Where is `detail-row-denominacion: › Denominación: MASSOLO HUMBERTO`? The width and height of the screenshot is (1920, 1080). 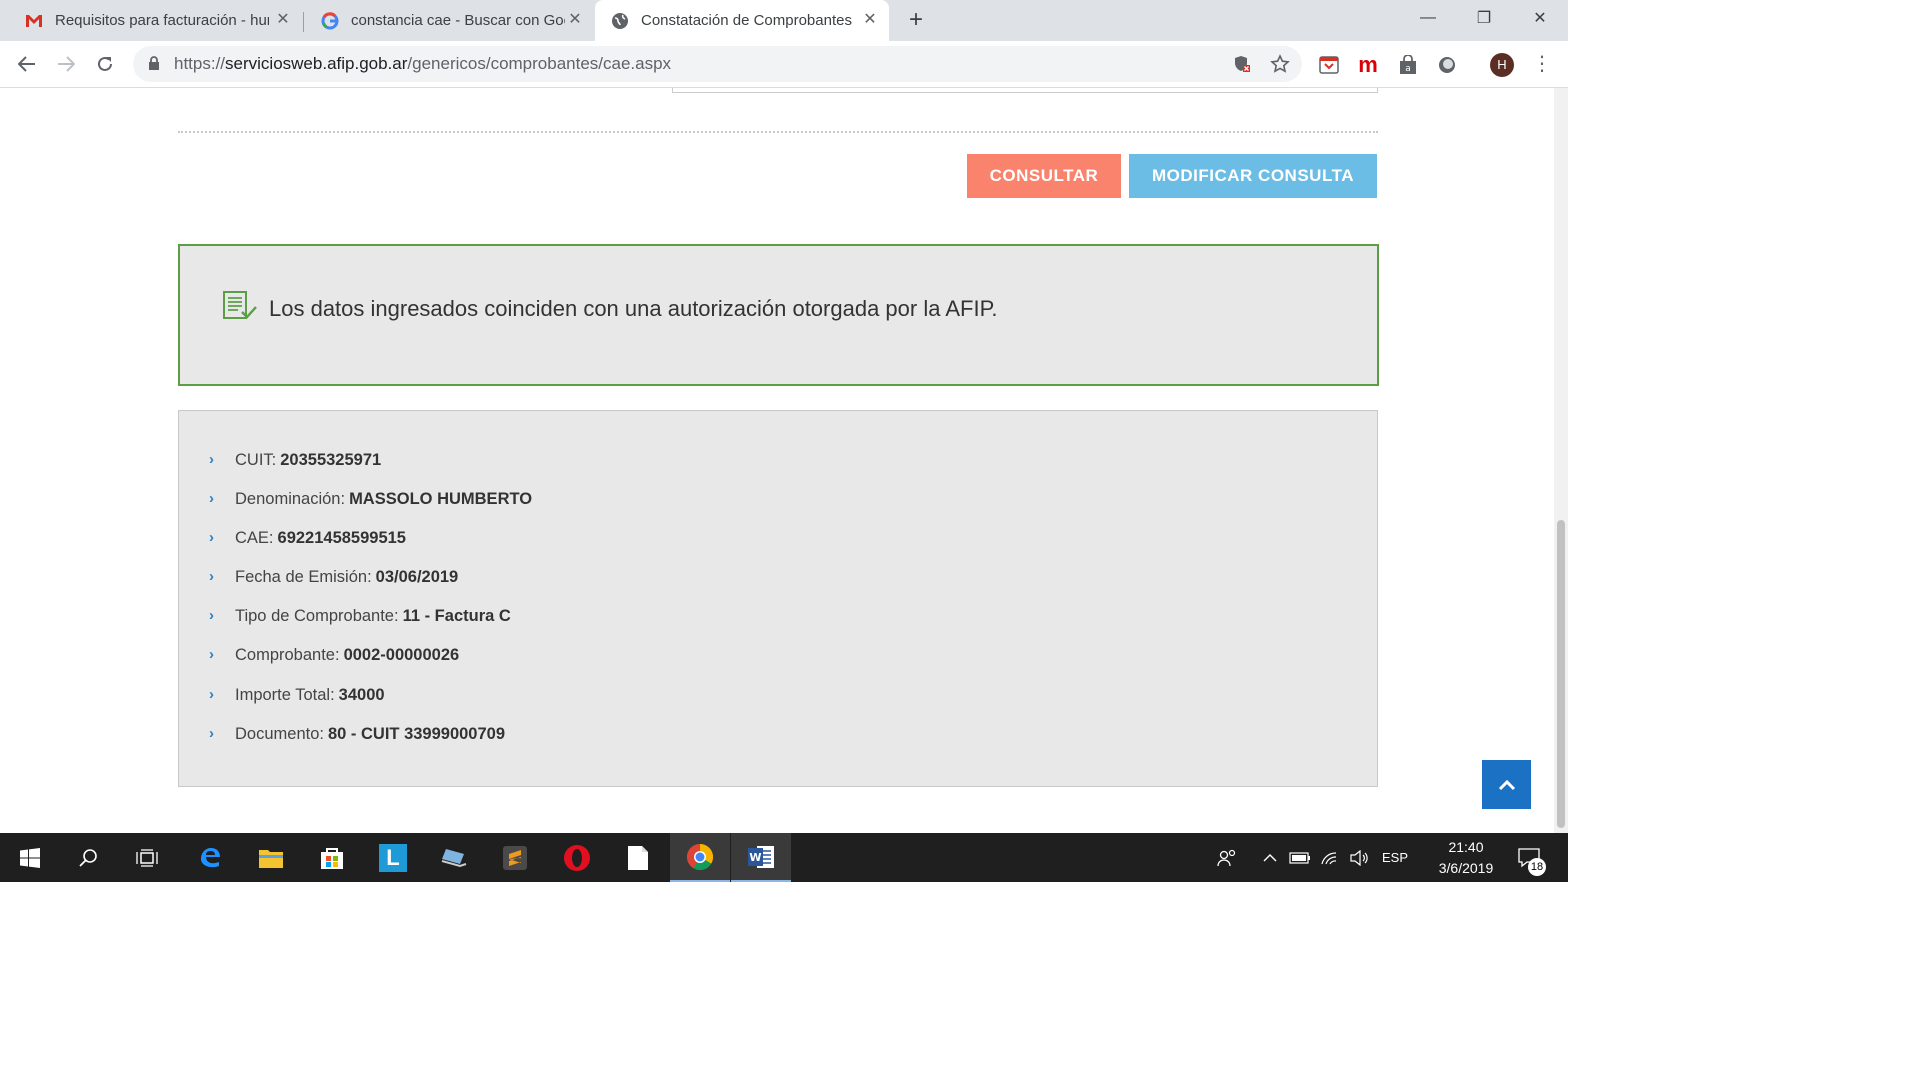
detail-row-denominacion: › Denominación: MASSOLO HUMBERTO is located at coordinates (370, 509).